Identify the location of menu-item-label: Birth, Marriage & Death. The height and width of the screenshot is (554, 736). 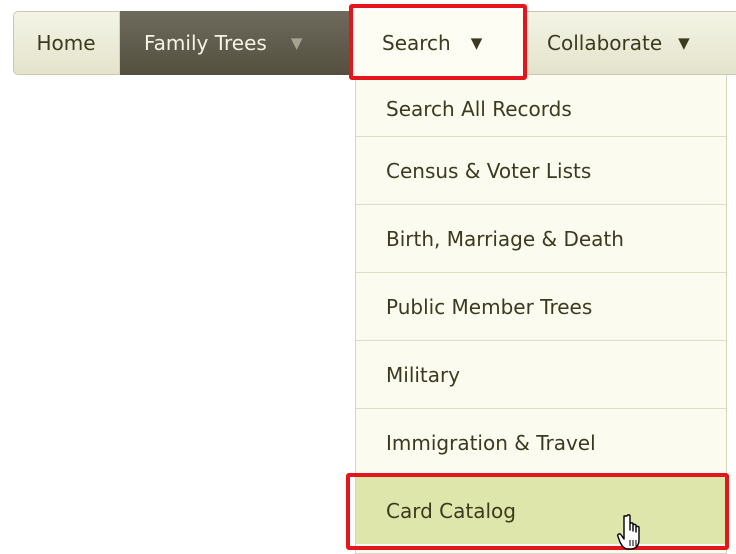
(505, 238).